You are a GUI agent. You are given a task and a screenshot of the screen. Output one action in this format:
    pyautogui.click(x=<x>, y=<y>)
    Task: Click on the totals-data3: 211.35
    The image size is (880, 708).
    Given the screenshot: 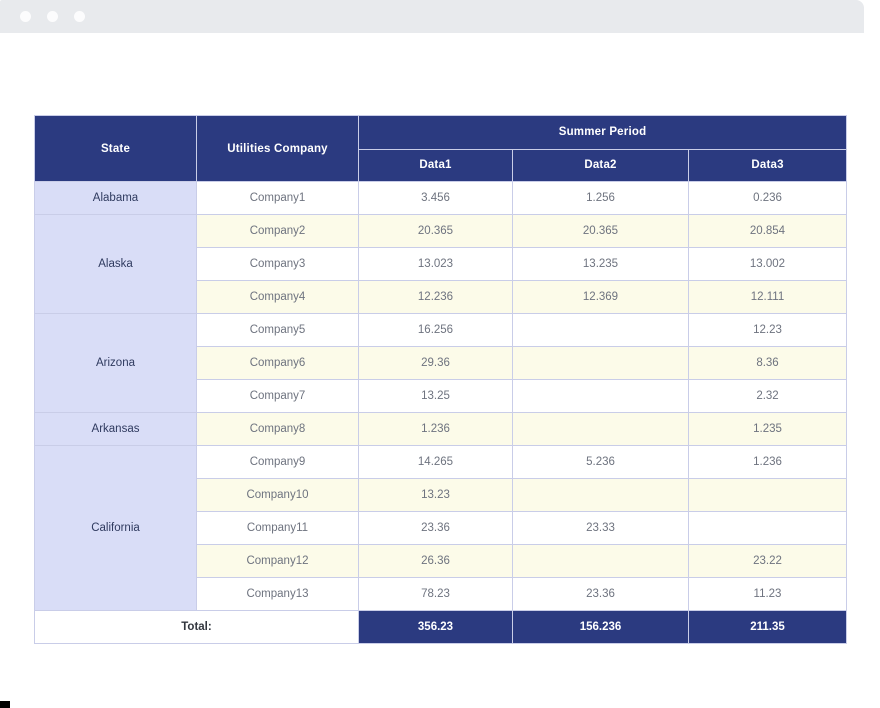 What is the action you would take?
    pyautogui.click(x=767, y=627)
    